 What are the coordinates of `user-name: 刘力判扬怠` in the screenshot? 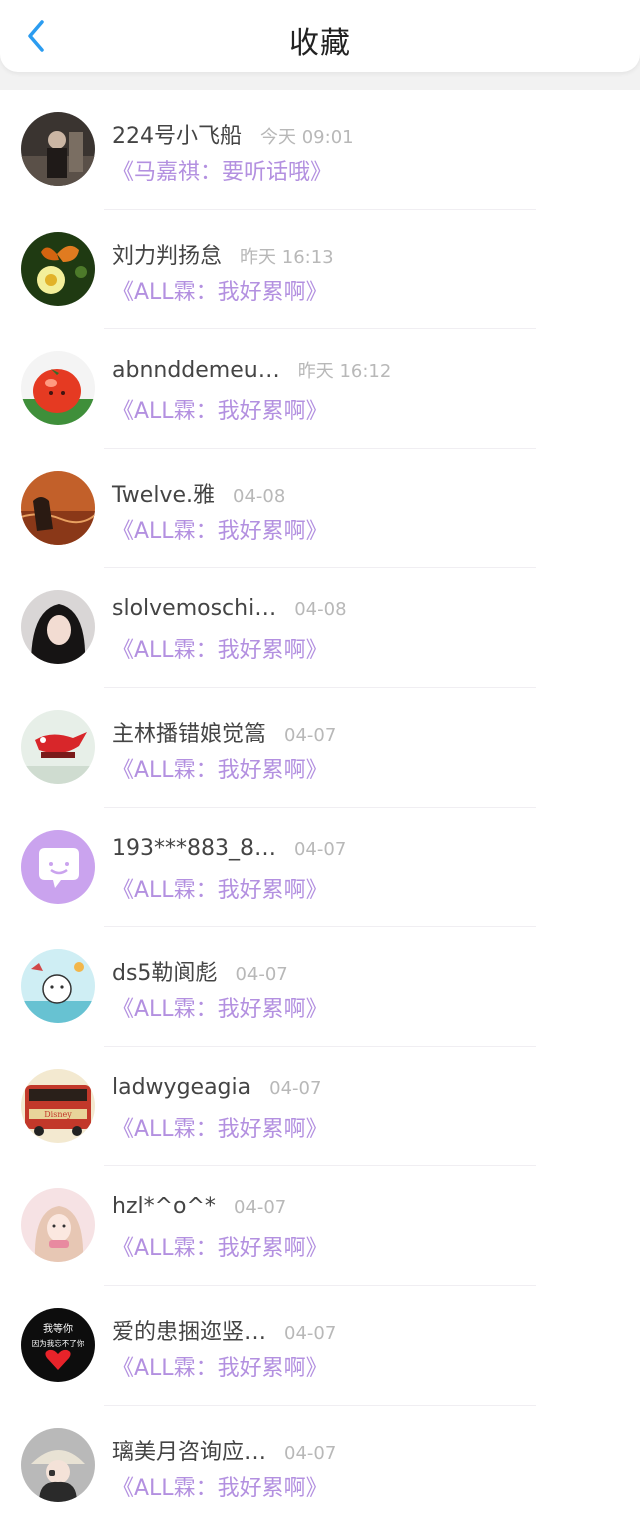 It's located at (167, 254).